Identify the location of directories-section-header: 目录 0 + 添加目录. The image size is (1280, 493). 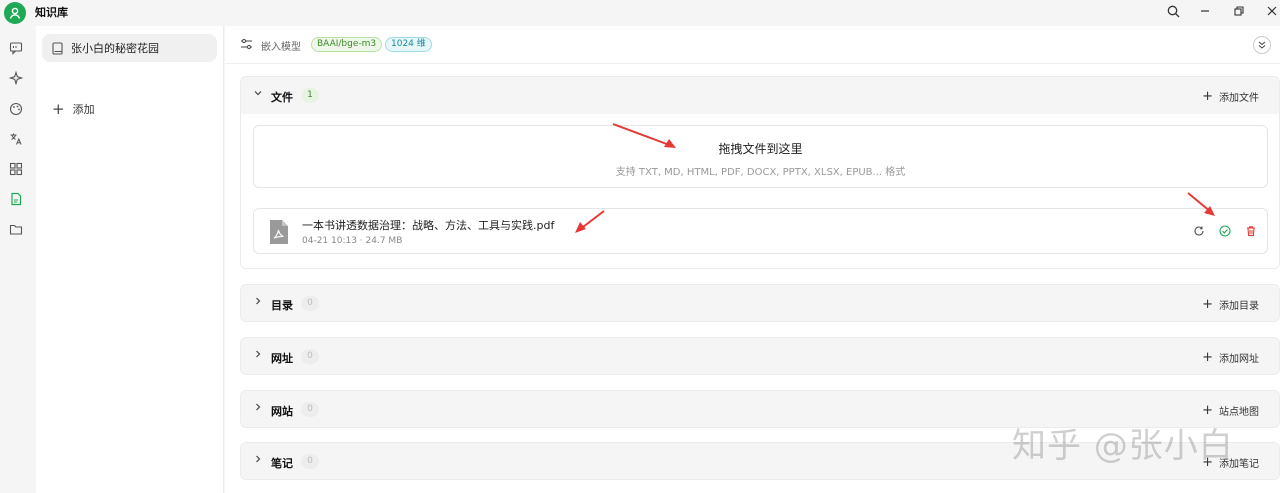
(760, 303).